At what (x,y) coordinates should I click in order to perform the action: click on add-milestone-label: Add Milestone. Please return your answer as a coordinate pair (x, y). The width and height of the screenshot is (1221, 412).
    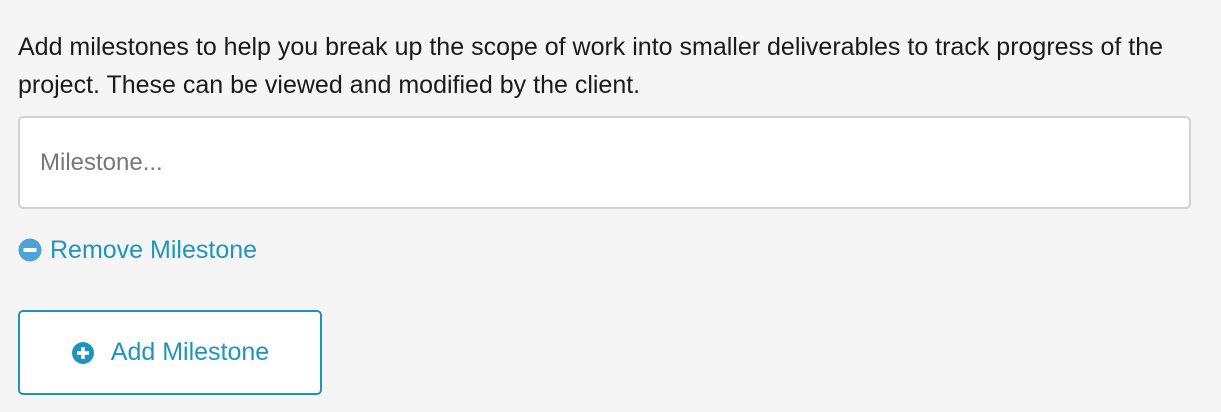
    Looking at the image, I should click on (190, 352).